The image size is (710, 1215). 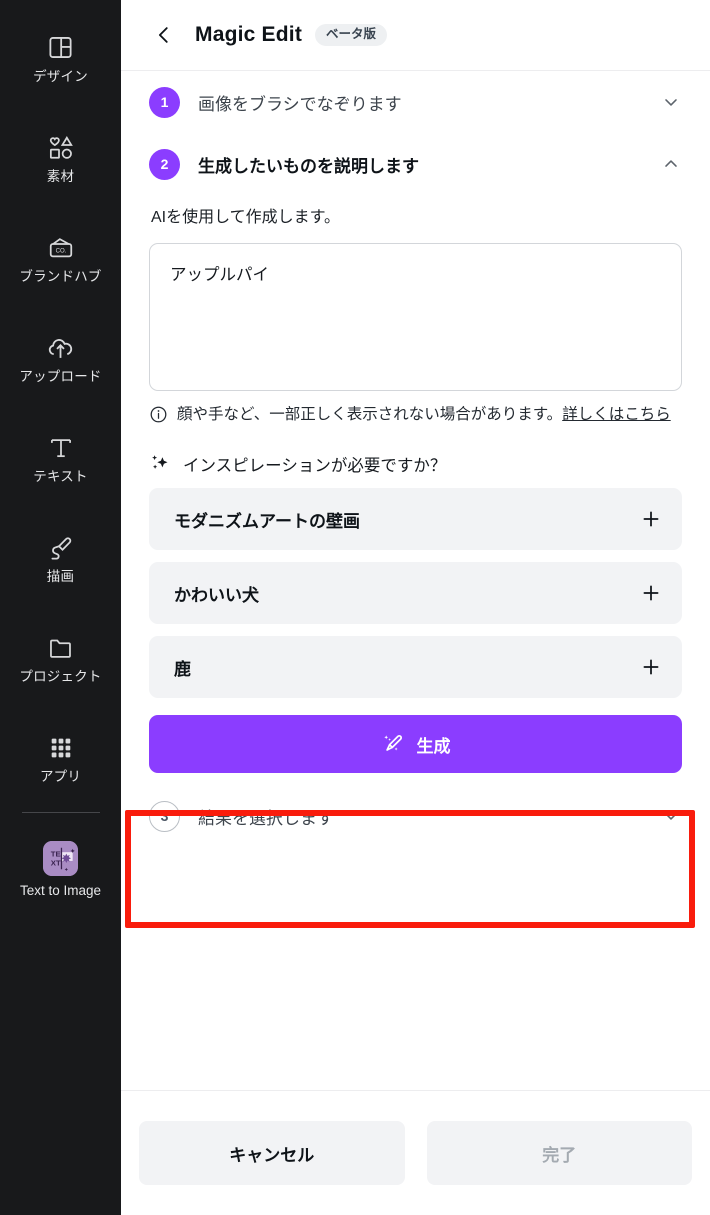 I want to click on inspiration-chip-label: かわいい犬, so click(x=216, y=595).